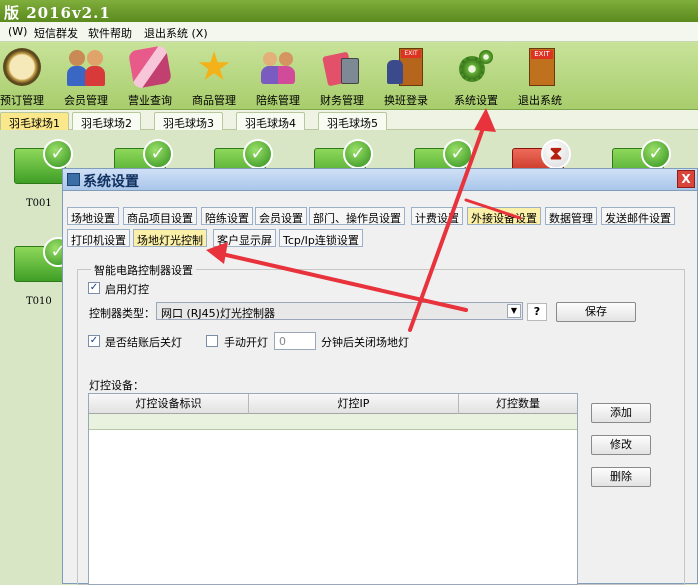 The width and height of the screenshot is (698, 585). I want to click on members-icon, so click(86, 67).